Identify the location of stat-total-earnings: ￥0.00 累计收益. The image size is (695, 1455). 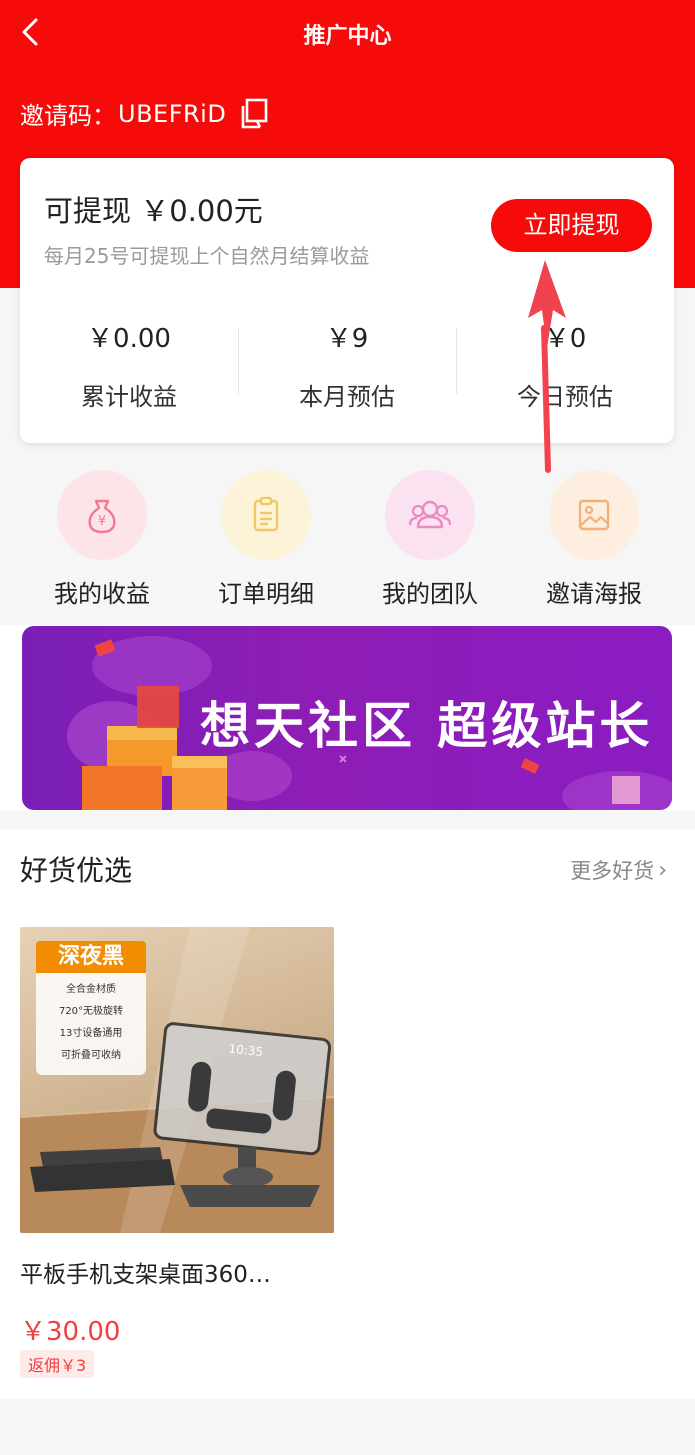
(129, 365).